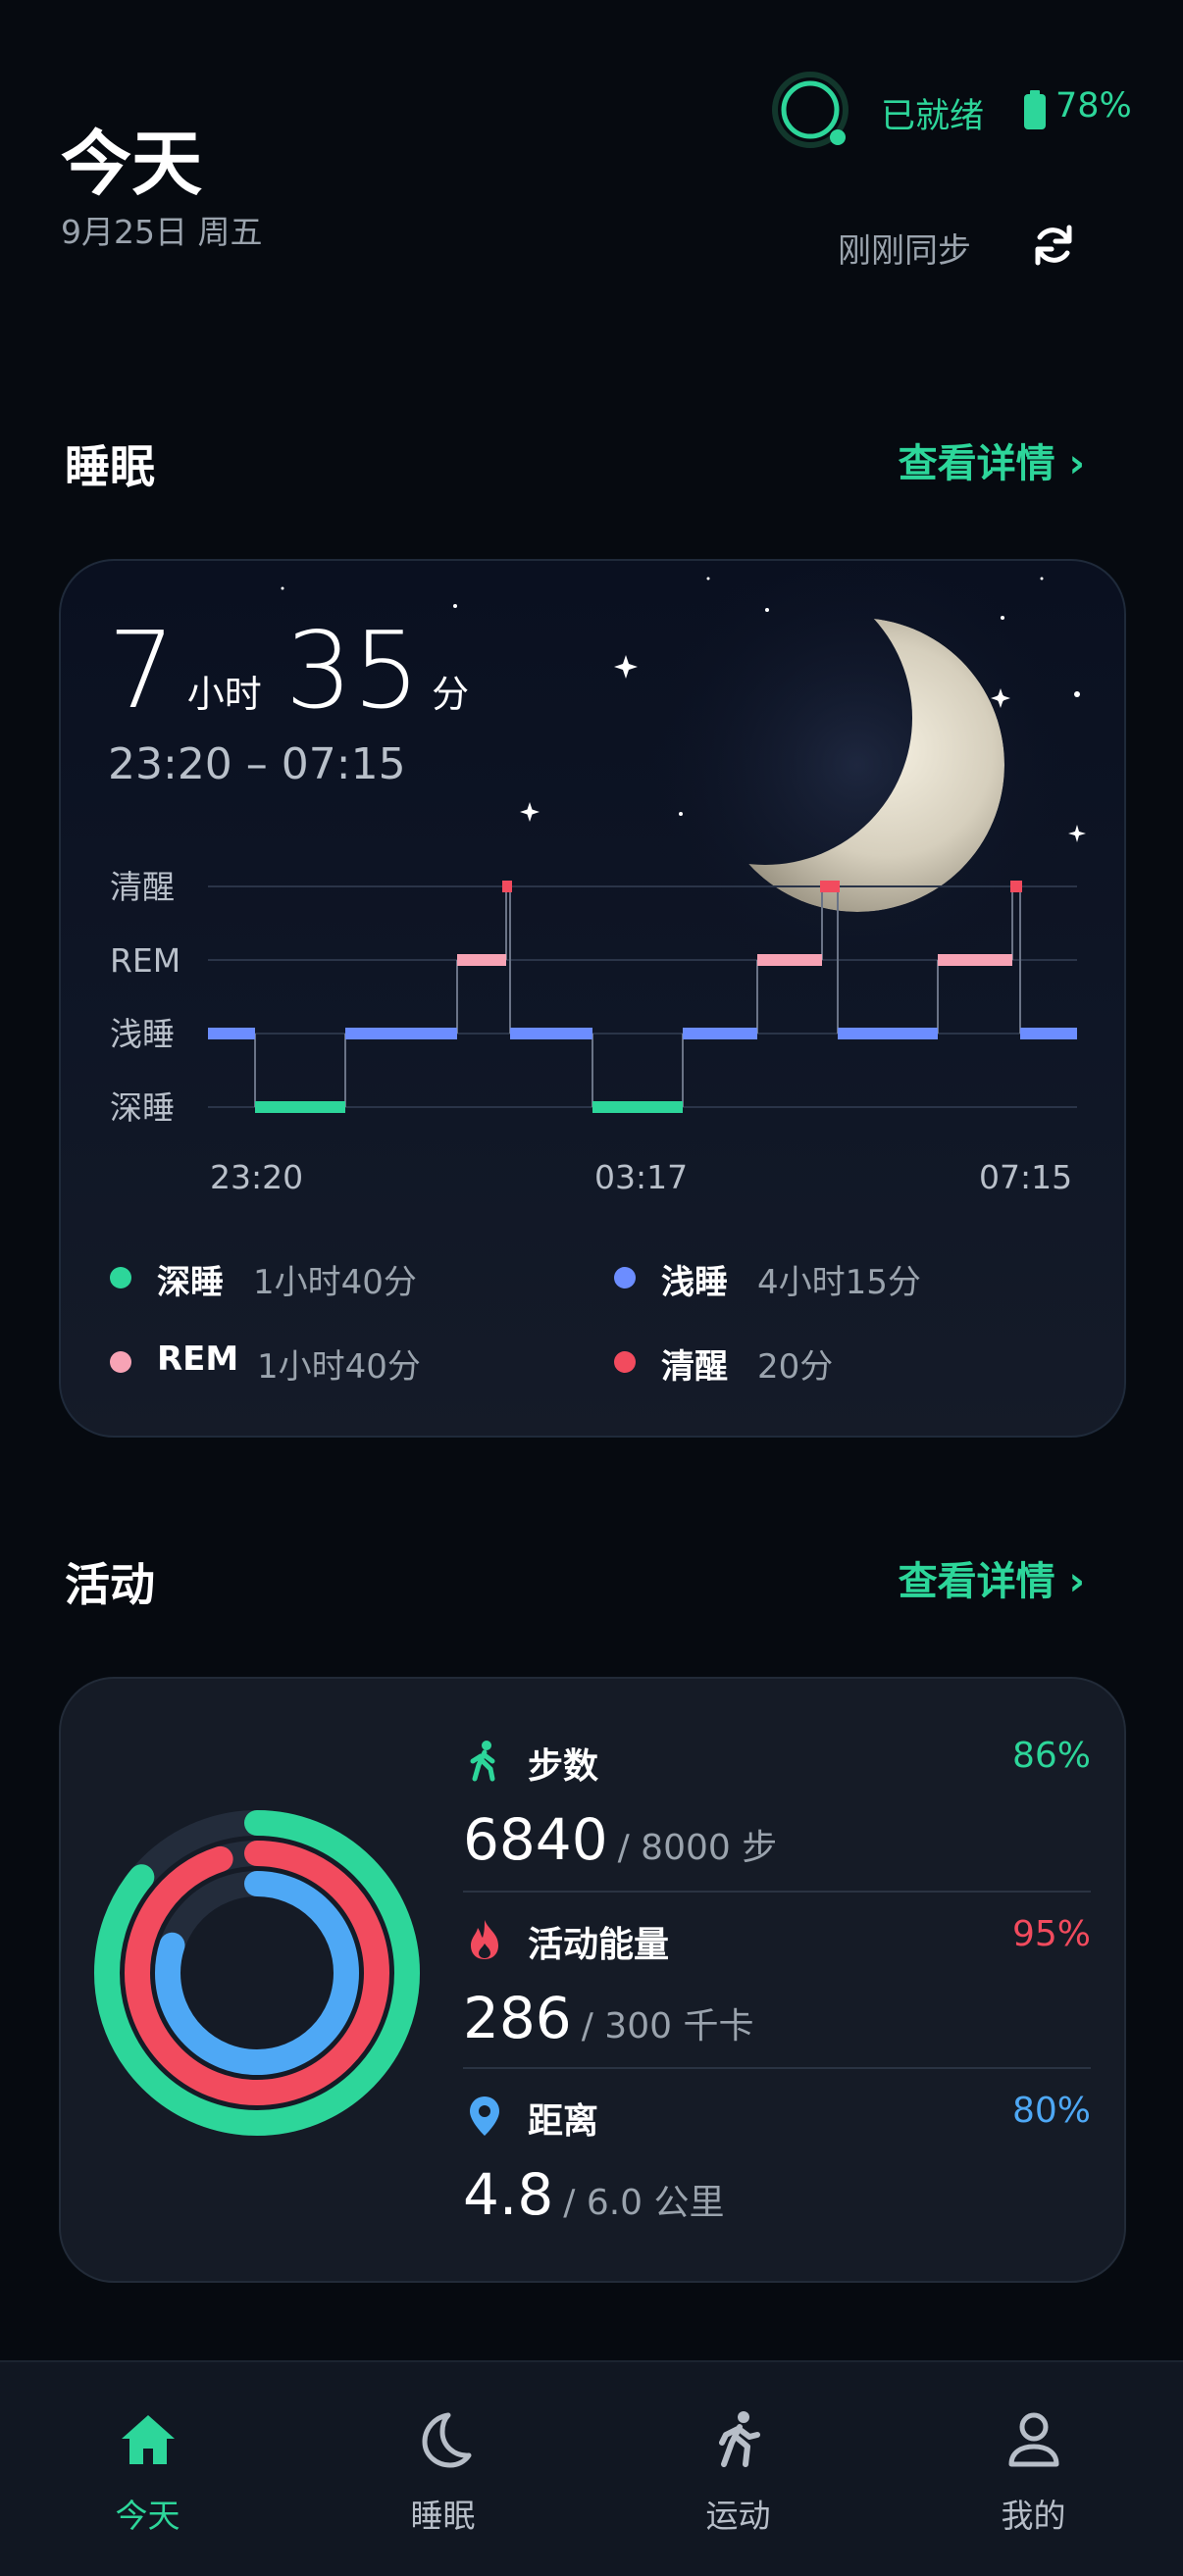 This screenshot has width=1183, height=2576. Describe the element at coordinates (739, 2439) in the screenshot. I see `running-icon` at that location.